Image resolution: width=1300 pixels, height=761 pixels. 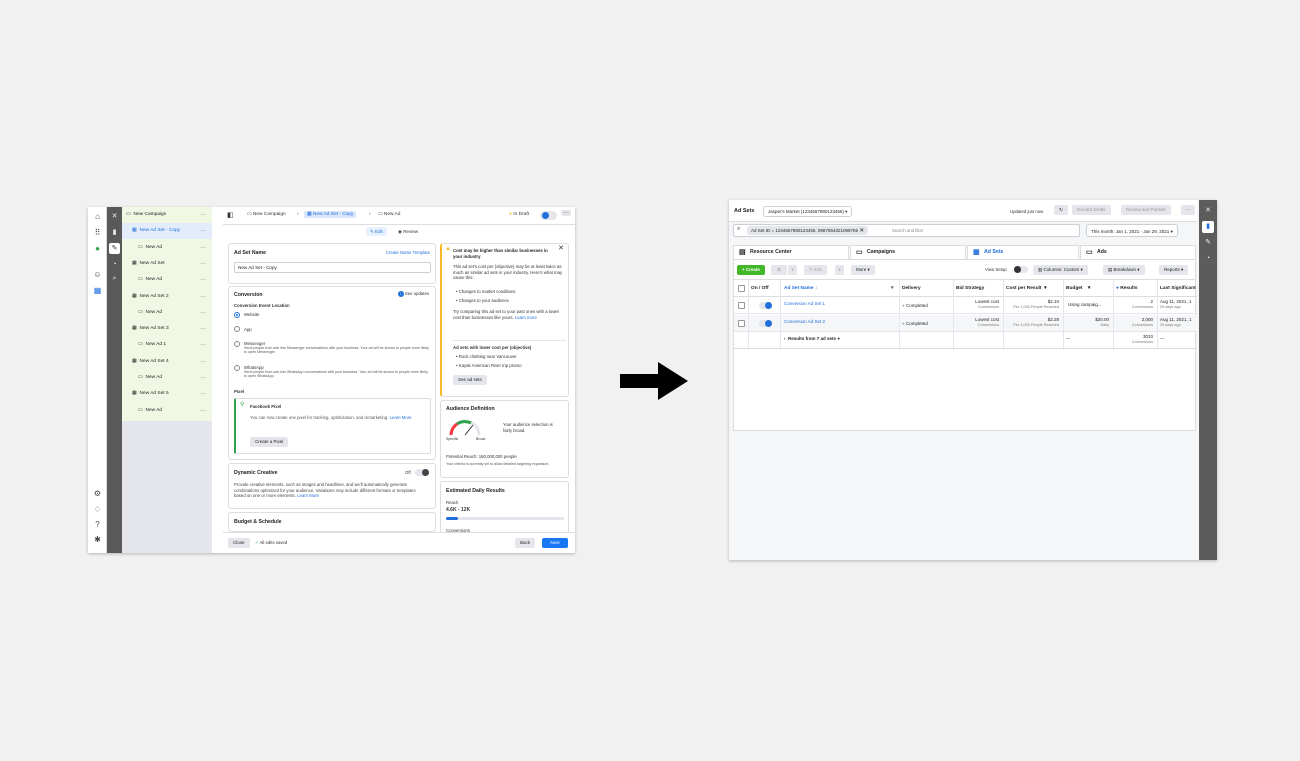 I want to click on search-icon: ⌕, so click(x=114, y=278).